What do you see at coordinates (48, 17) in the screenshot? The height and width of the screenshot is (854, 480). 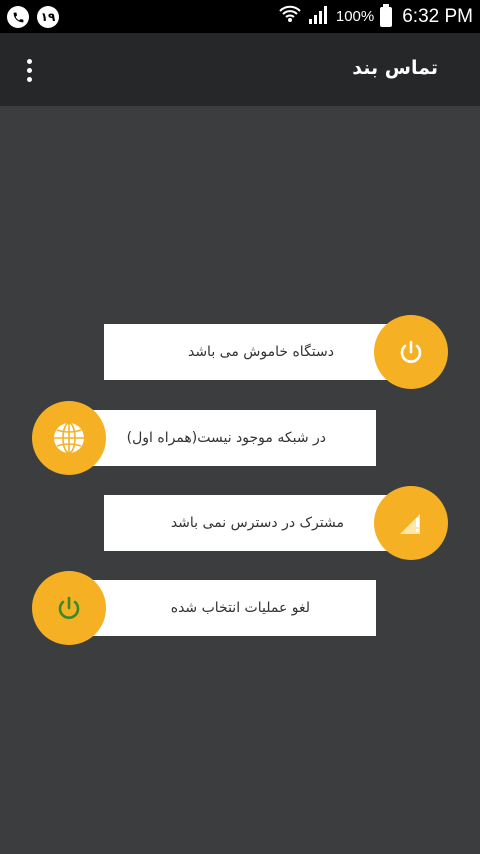 I see `notification-badge: ۱۹` at bounding box center [48, 17].